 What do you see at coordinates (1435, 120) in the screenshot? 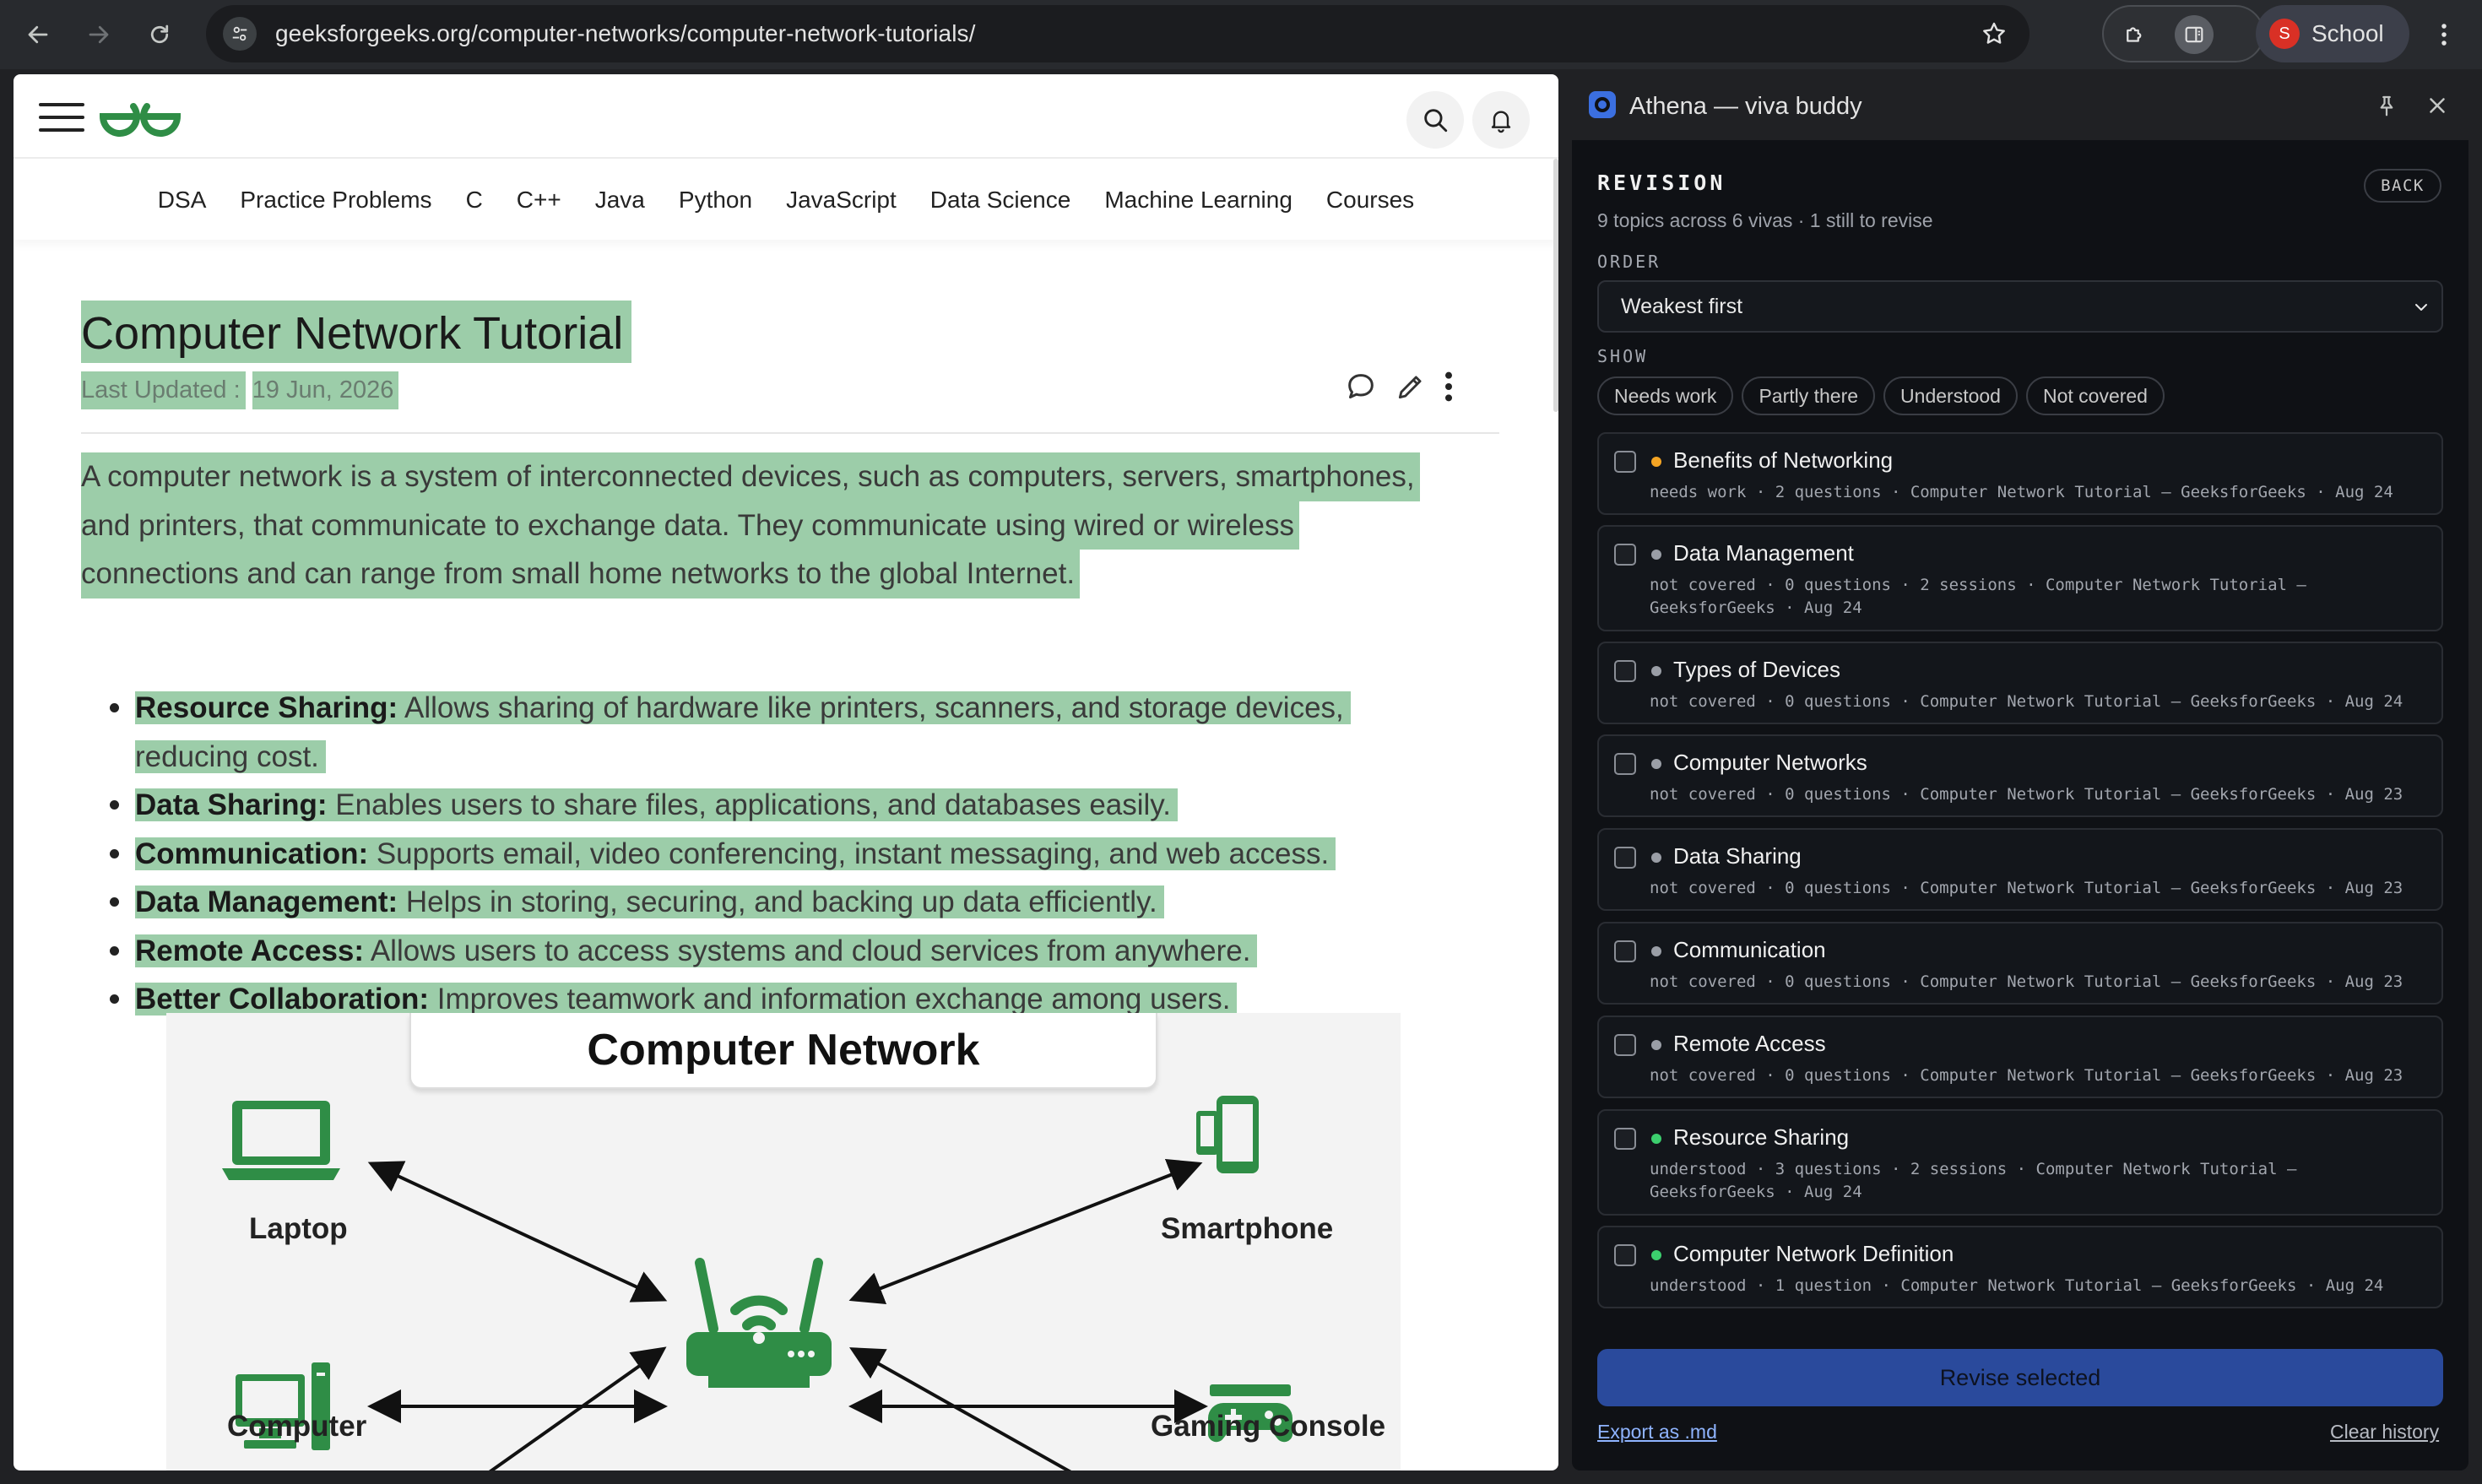
I see `search-icon` at bounding box center [1435, 120].